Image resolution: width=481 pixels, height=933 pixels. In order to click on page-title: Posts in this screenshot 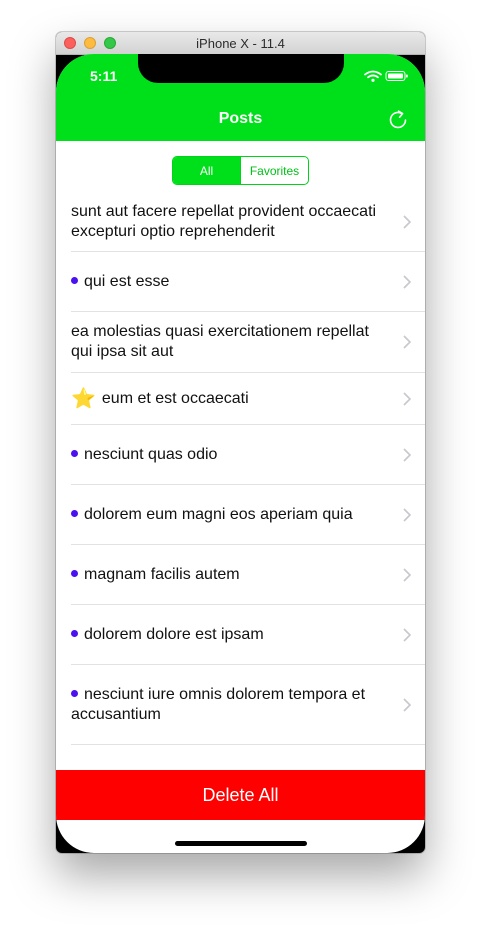, I will do `click(240, 118)`.